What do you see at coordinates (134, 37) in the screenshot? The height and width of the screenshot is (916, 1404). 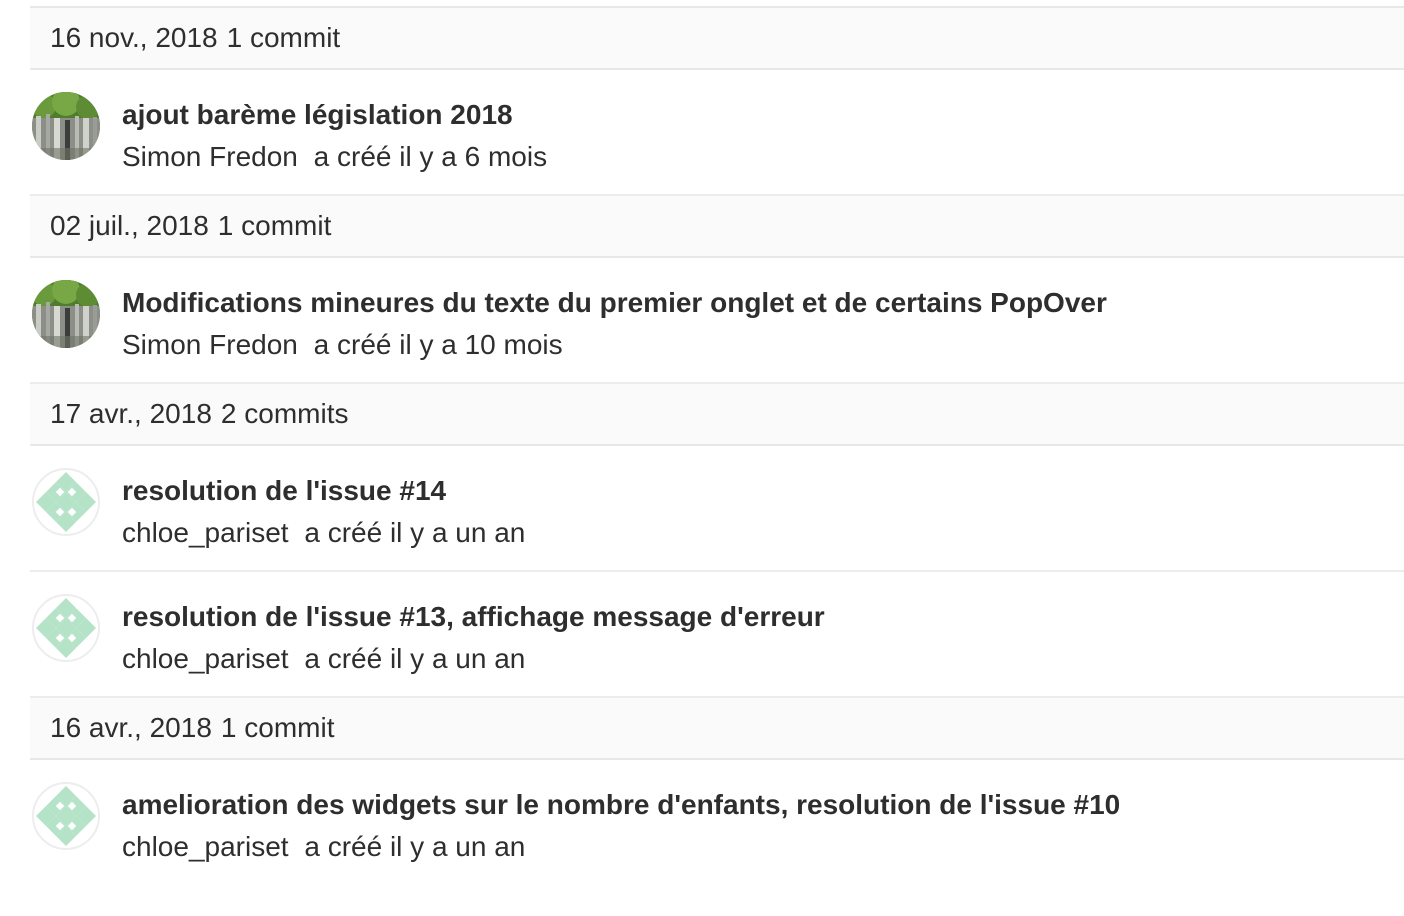 I see `day-date: 16 nov., 2018` at bounding box center [134, 37].